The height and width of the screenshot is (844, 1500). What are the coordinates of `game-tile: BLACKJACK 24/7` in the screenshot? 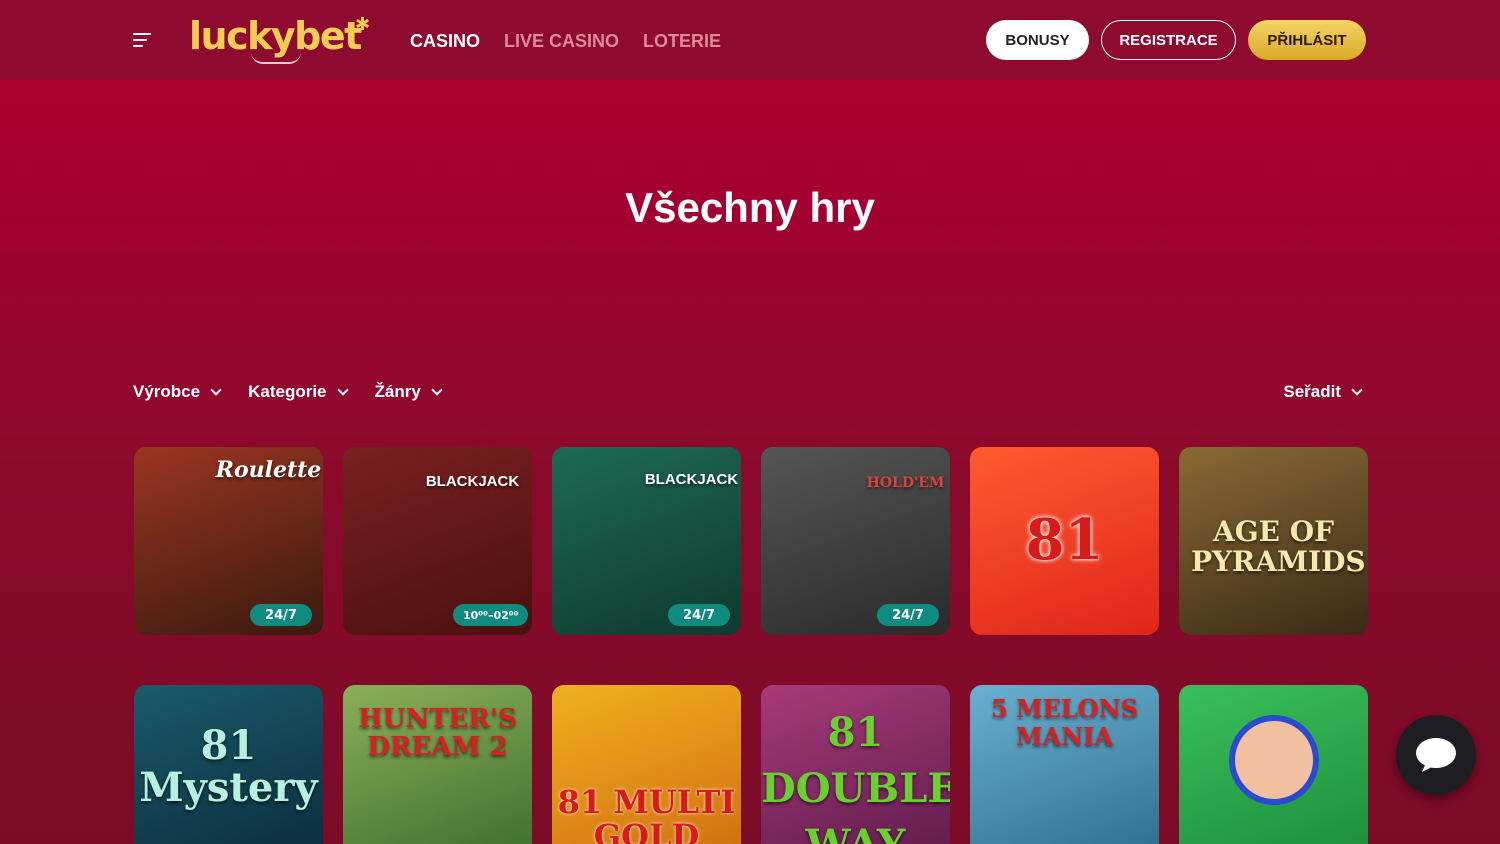 It's located at (646, 541).